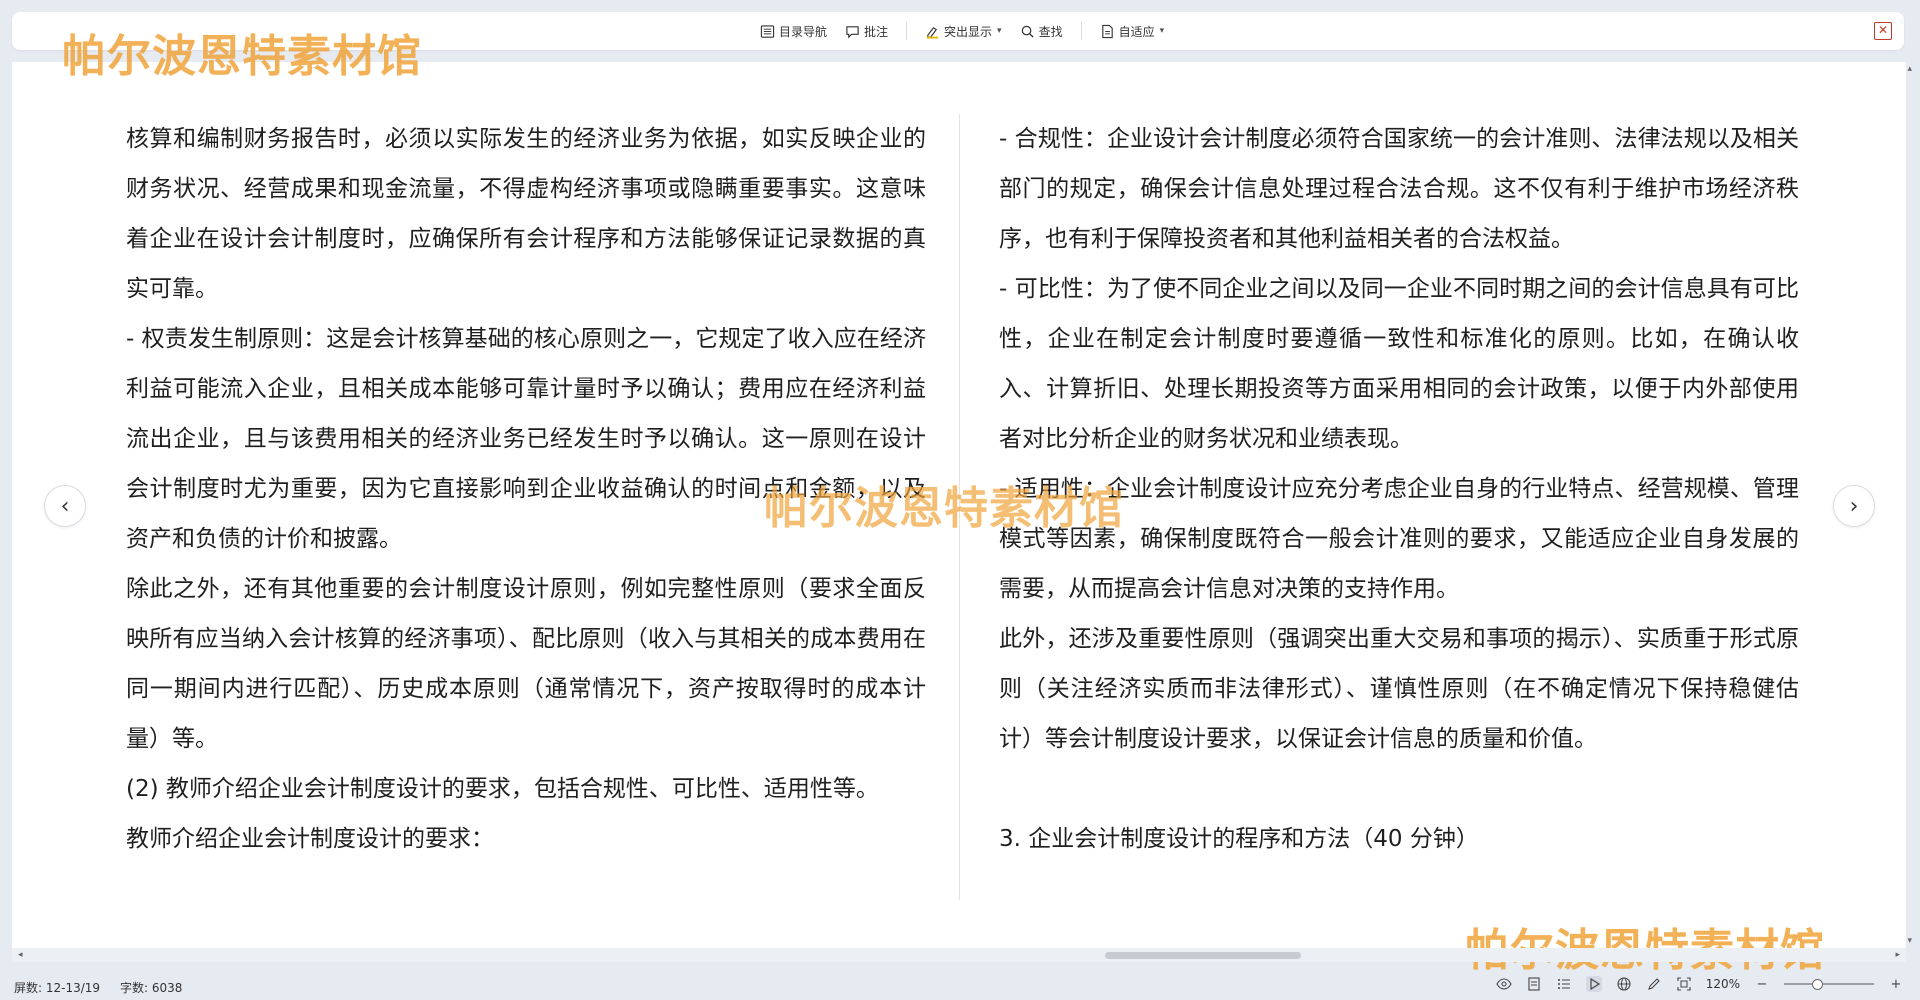 The width and height of the screenshot is (1920, 1000). Describe the element at coordinates (1107, 31) in the screenshot. I see `page-fit-icon` at that location.